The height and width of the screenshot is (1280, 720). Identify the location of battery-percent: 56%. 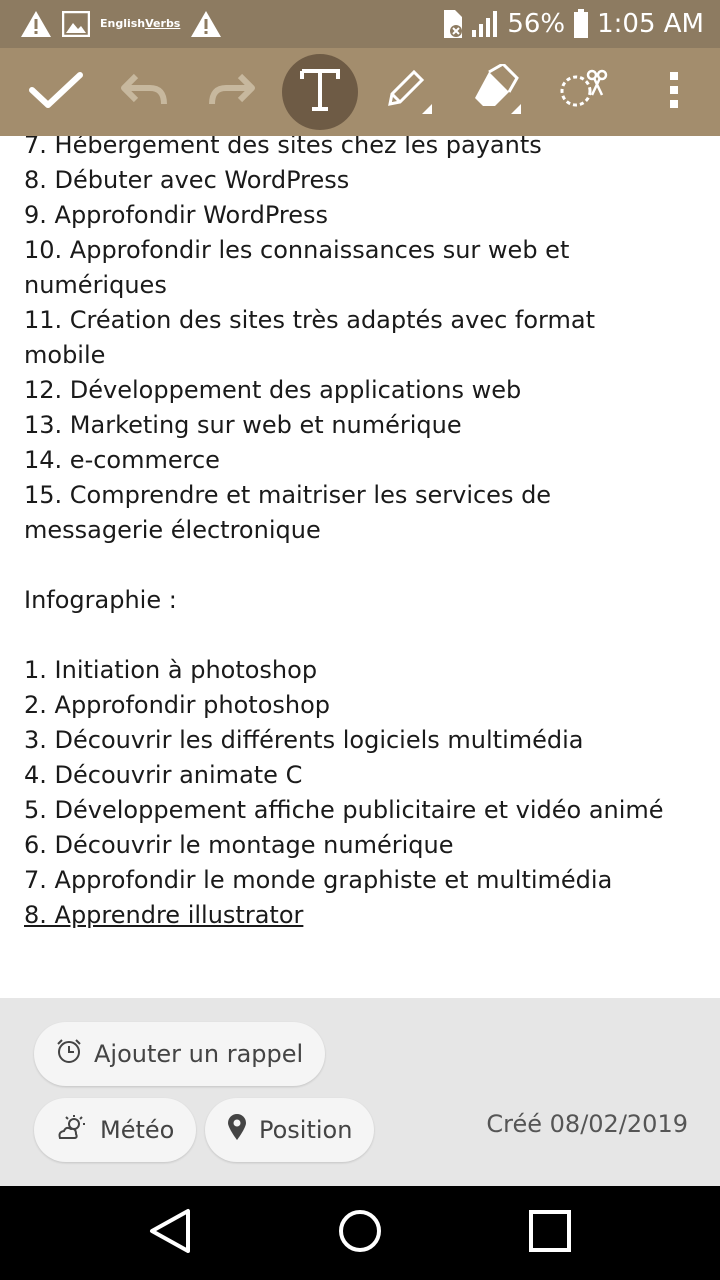
(536, 24).